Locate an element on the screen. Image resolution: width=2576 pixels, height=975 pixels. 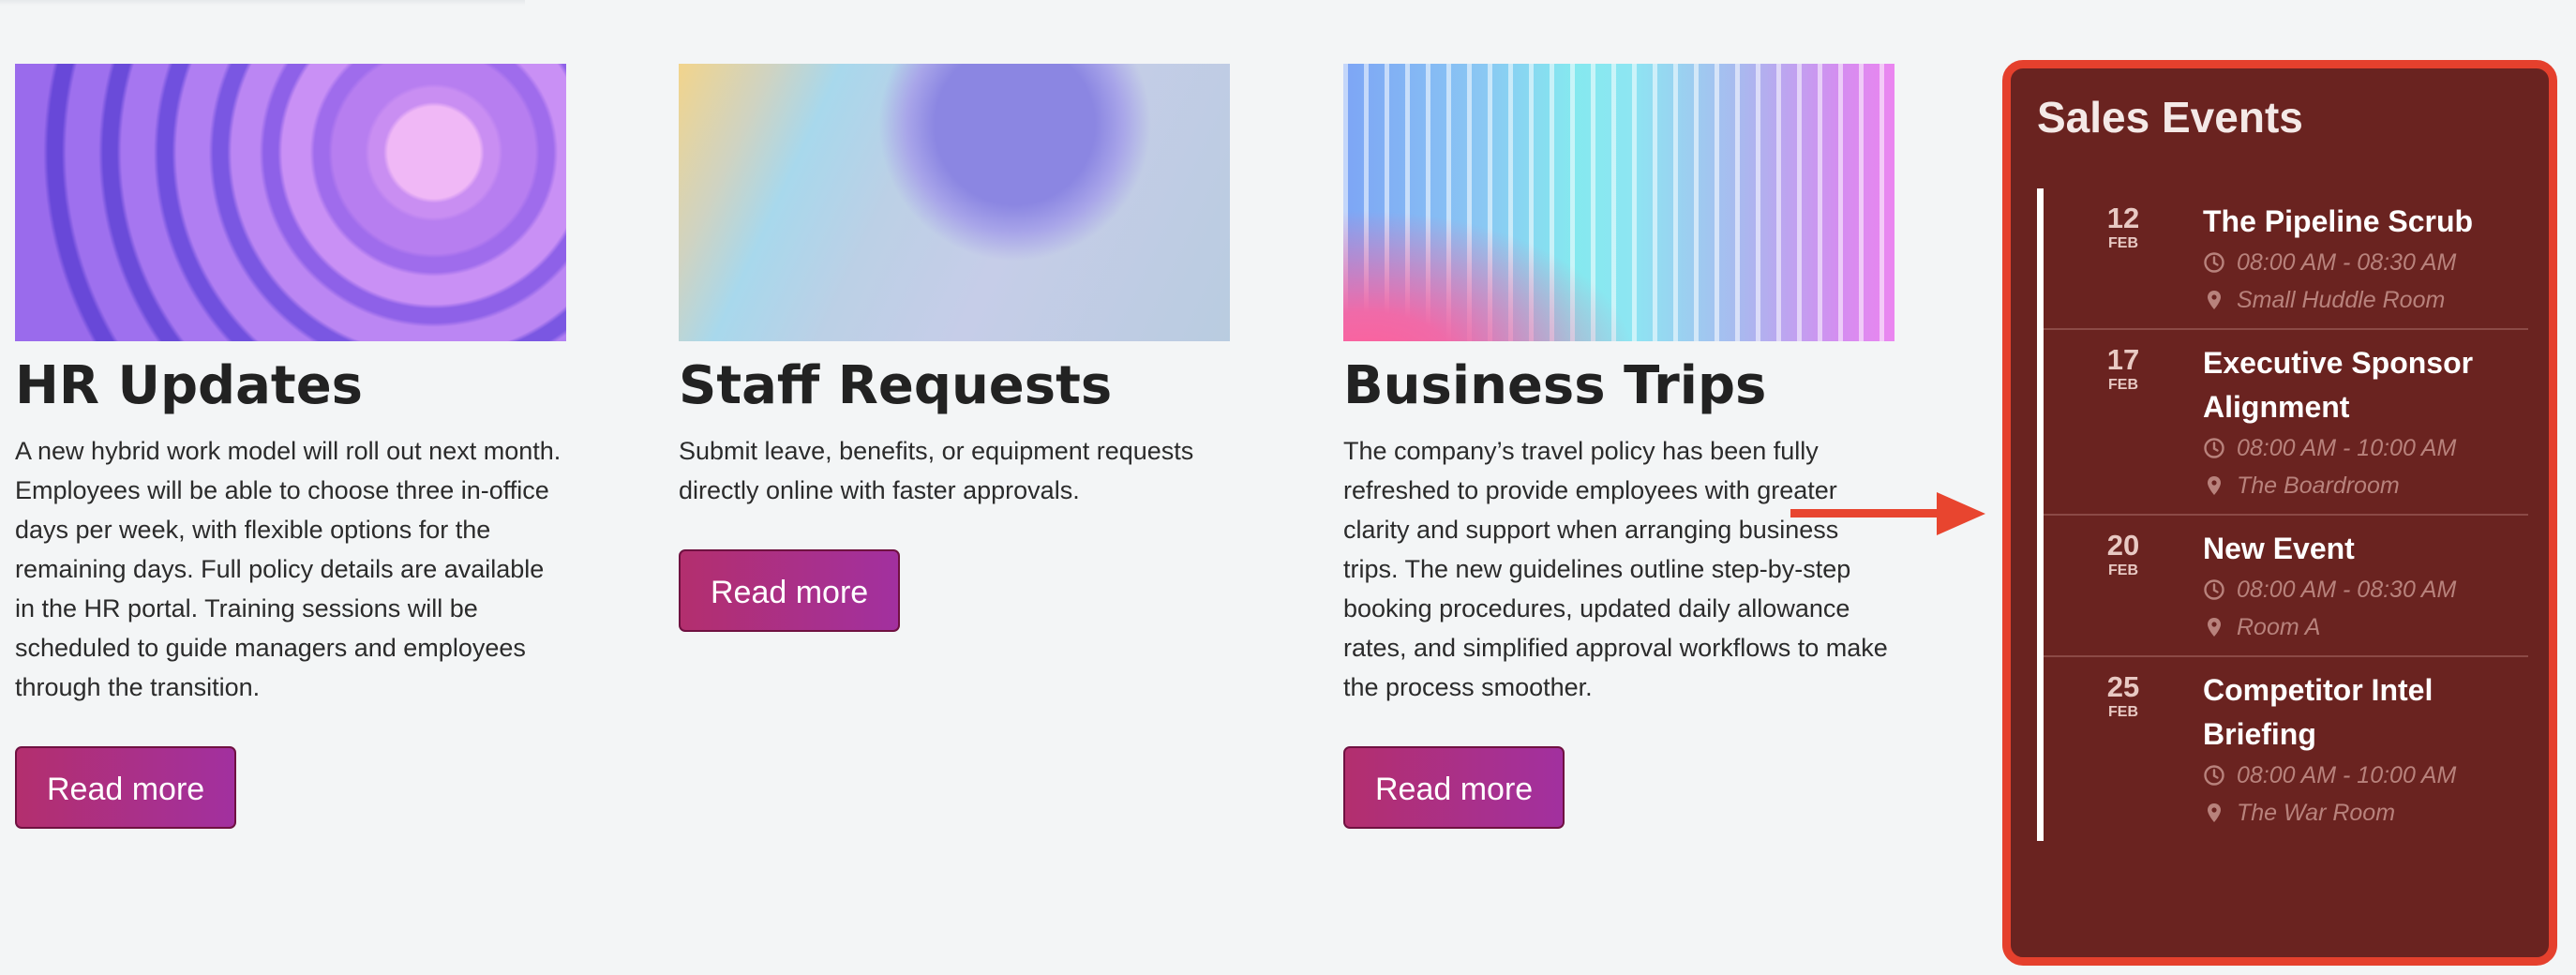
card-title: HR Updates is located at coordinates (189, 385).